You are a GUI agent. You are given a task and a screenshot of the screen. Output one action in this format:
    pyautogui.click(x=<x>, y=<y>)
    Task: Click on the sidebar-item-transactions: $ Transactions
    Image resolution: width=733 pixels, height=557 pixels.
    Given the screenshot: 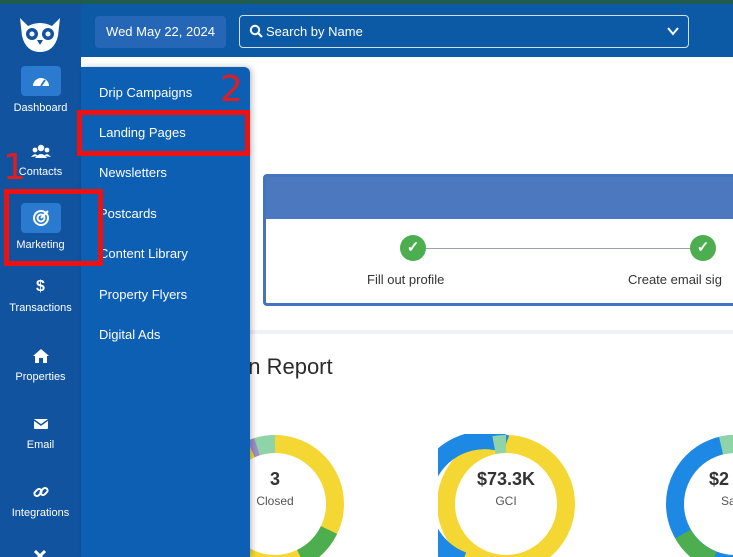 What is the action you would take?
    pyautogui.click(x=40, y=296)
    